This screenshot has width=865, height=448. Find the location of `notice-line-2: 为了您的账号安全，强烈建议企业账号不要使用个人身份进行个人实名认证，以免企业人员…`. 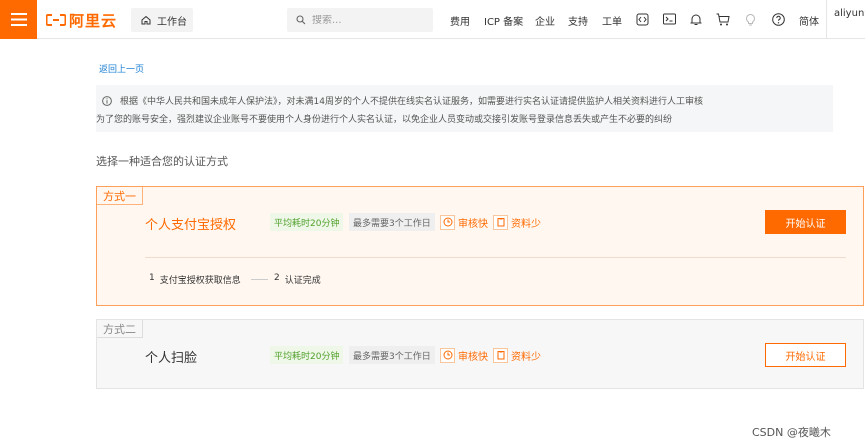

notice-line-2: 为了您的账号安全，强烈建议企业账号不要使用个人身份进行个人实名认证，以免企业人员… is located at coordinates (384, 120).